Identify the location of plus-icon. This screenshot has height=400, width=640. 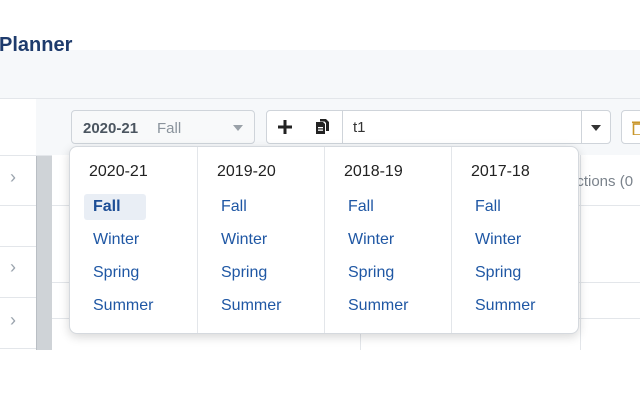
(285, 127).